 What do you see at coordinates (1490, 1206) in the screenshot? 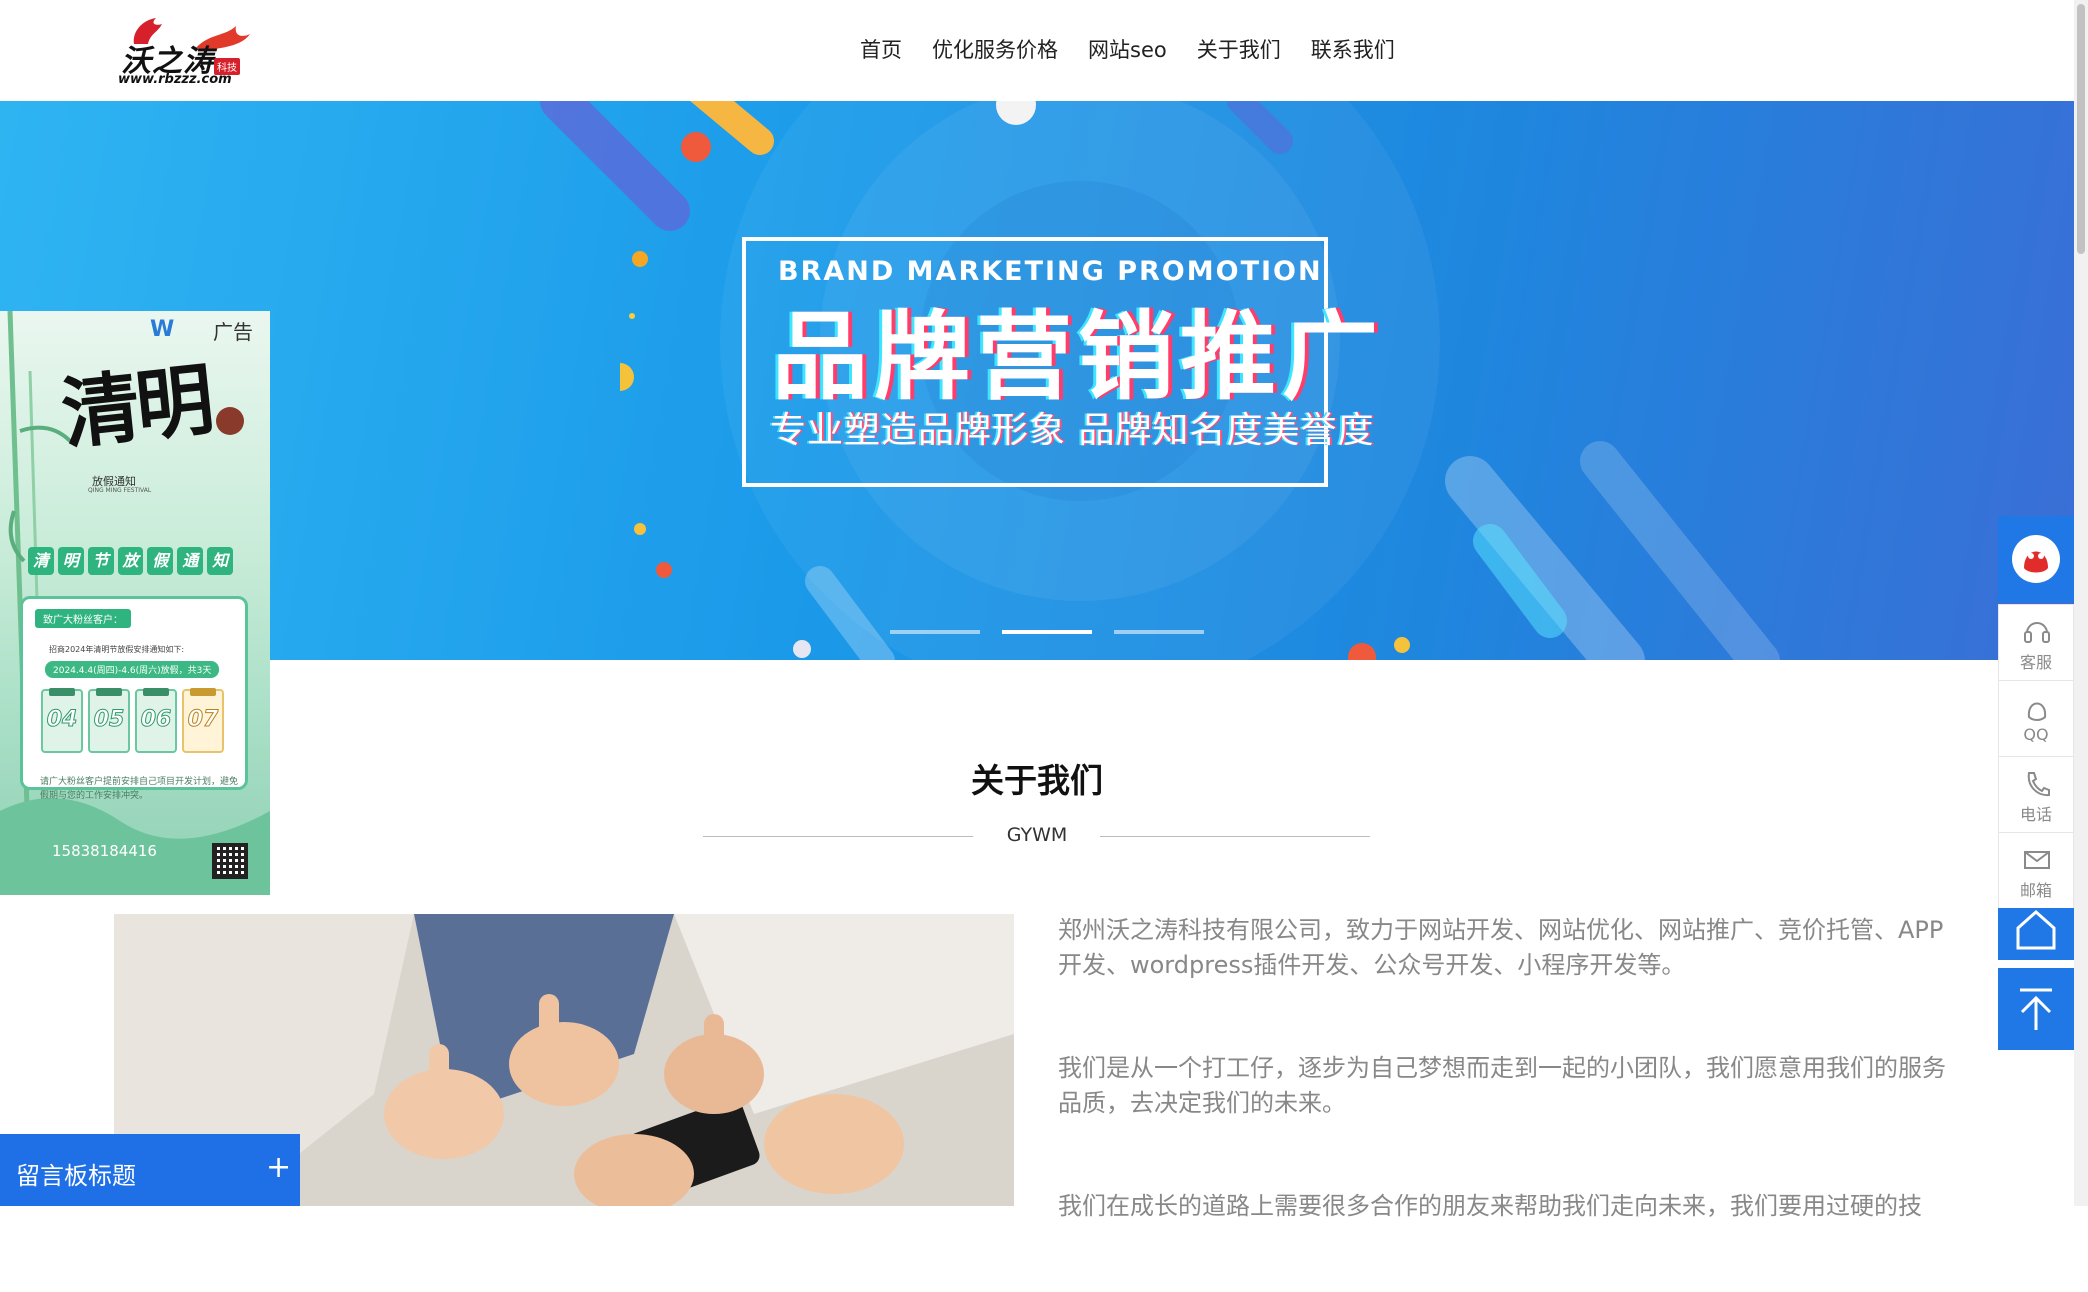
I see `about-paragraph: 我们在成长的道路上需要很多合作的朋友来帮助我们走向未来，我们要用过硬的技` at bounding box center [1490, 1206].